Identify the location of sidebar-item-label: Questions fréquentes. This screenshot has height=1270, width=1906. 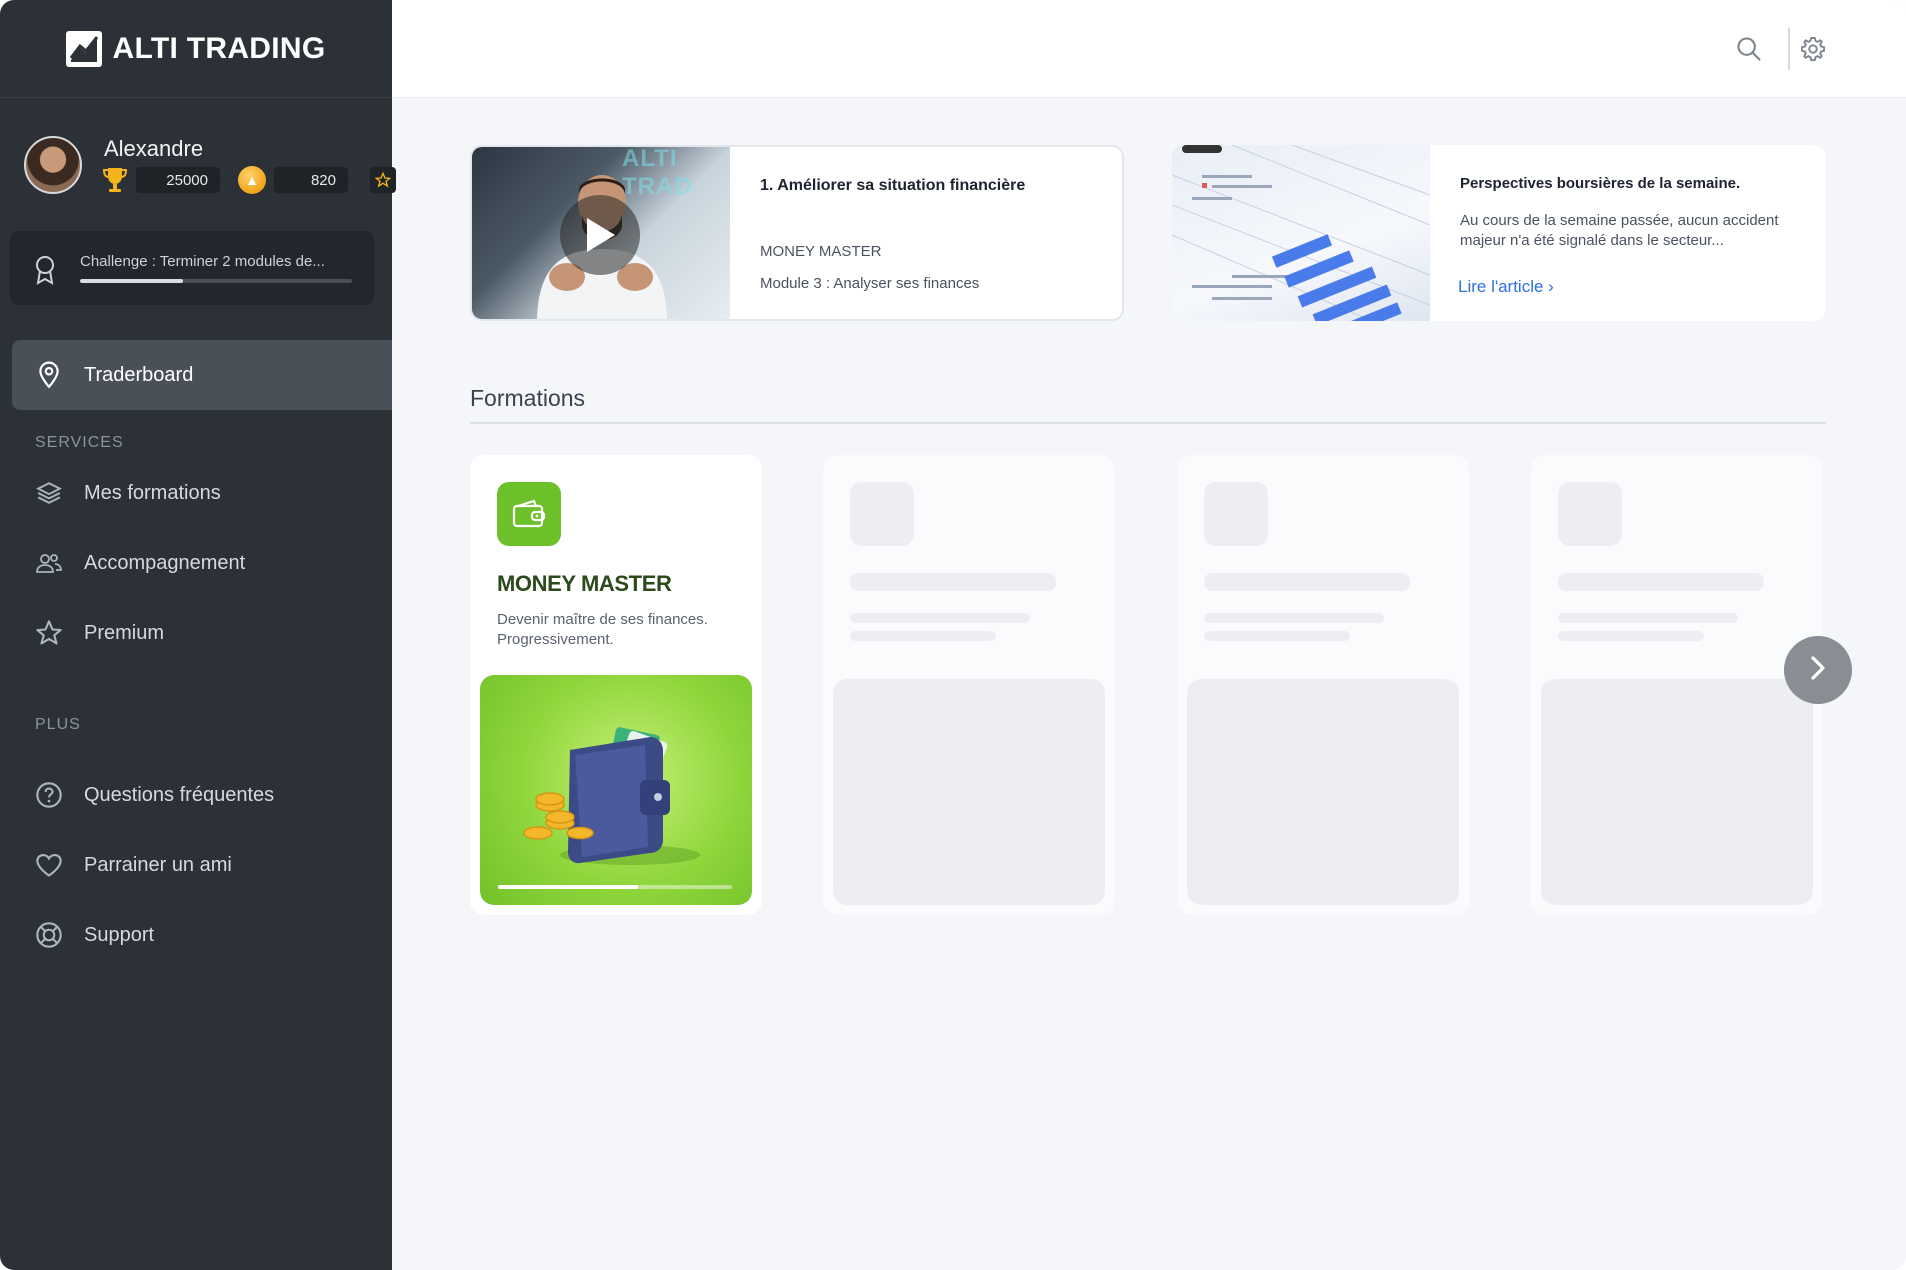
(179, 794).